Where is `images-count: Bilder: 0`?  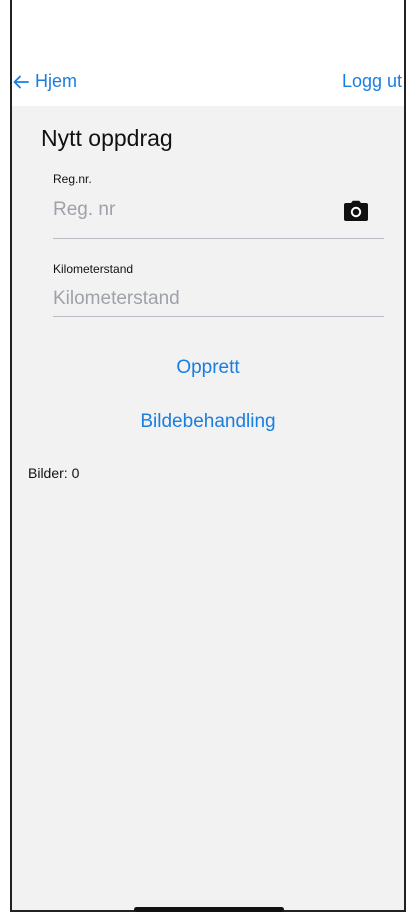
images-count: Bilder: 0 is located at coordinates (54, 473).